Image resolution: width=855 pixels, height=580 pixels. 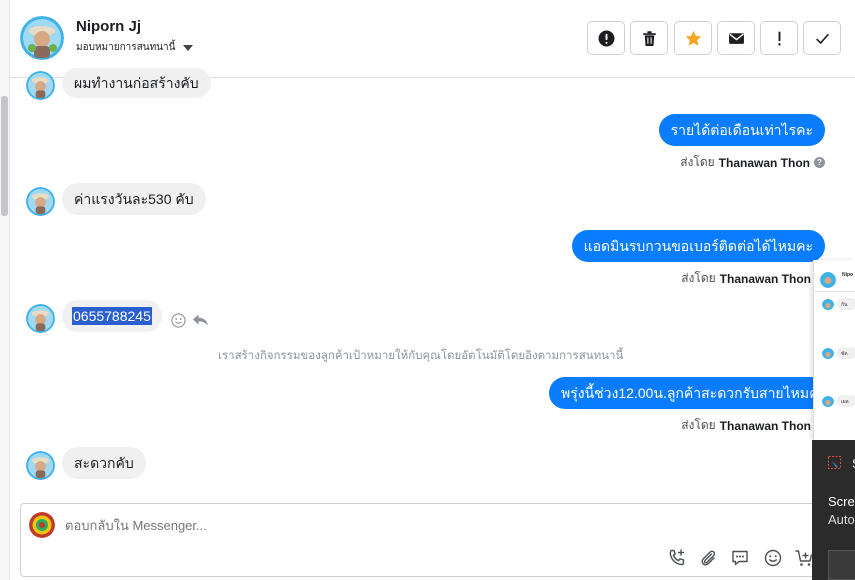 I want to click on mini-text: เผล, so click(x=845, y=402).